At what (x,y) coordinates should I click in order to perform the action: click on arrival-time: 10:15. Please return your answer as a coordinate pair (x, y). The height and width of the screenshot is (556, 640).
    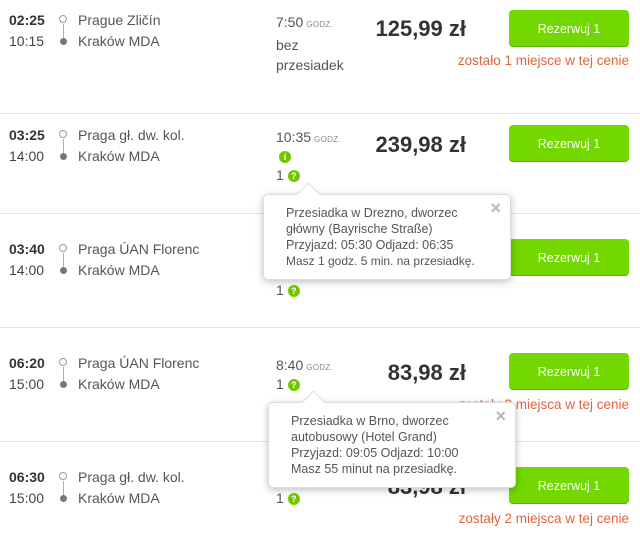
    Looking at the image, I should click on (27, 41).